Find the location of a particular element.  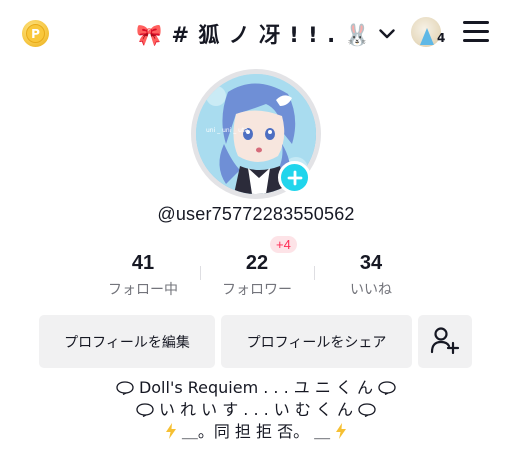

bio-text-3: ＿。同 担 拒 否。 ＿ is located at coordinates (256, 431).